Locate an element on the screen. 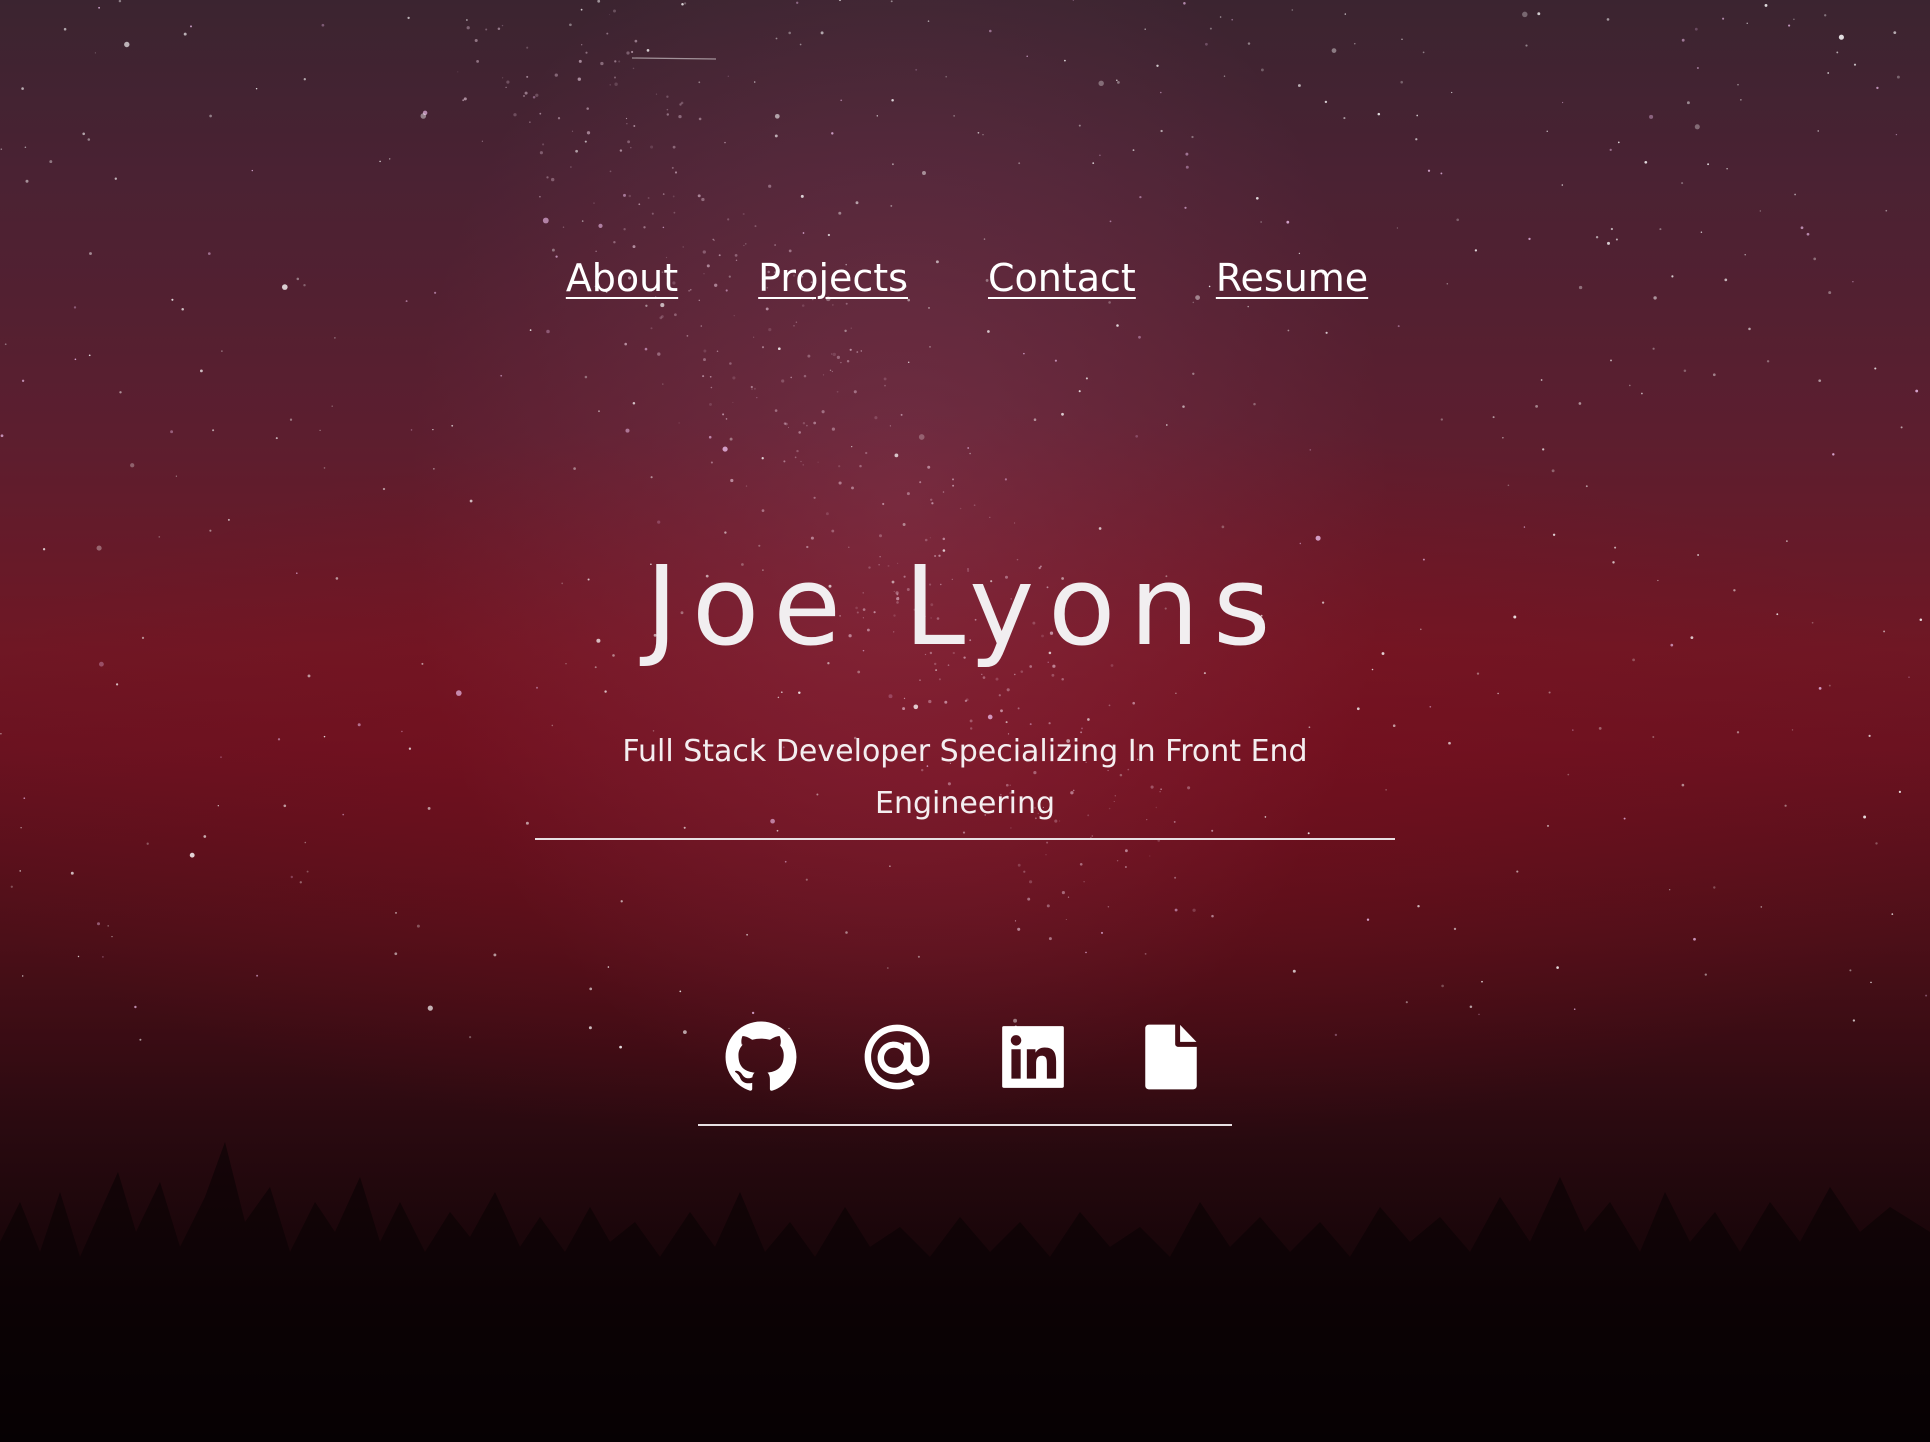 The height and width of the screenshot is (1442, 1930). linkedin-link is located at coordinates (1033, 1057).